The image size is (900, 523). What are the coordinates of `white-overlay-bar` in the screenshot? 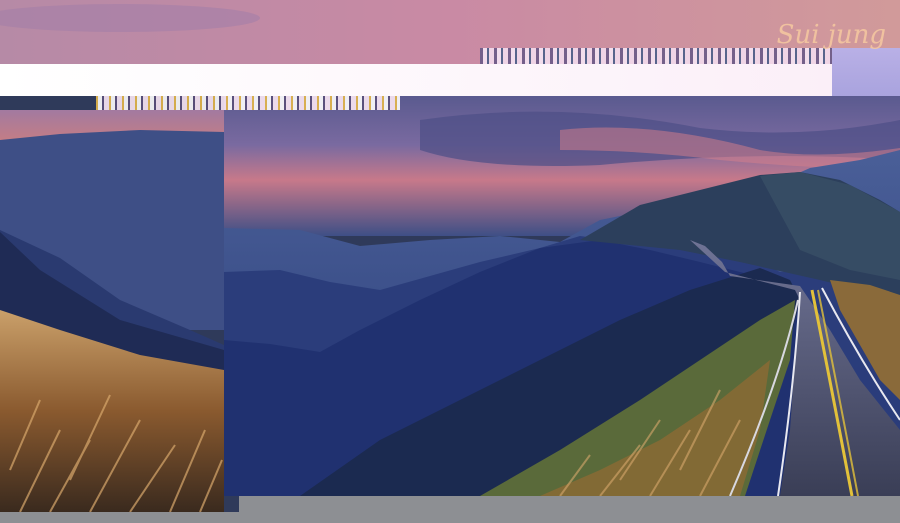 It's located at (416, 80).